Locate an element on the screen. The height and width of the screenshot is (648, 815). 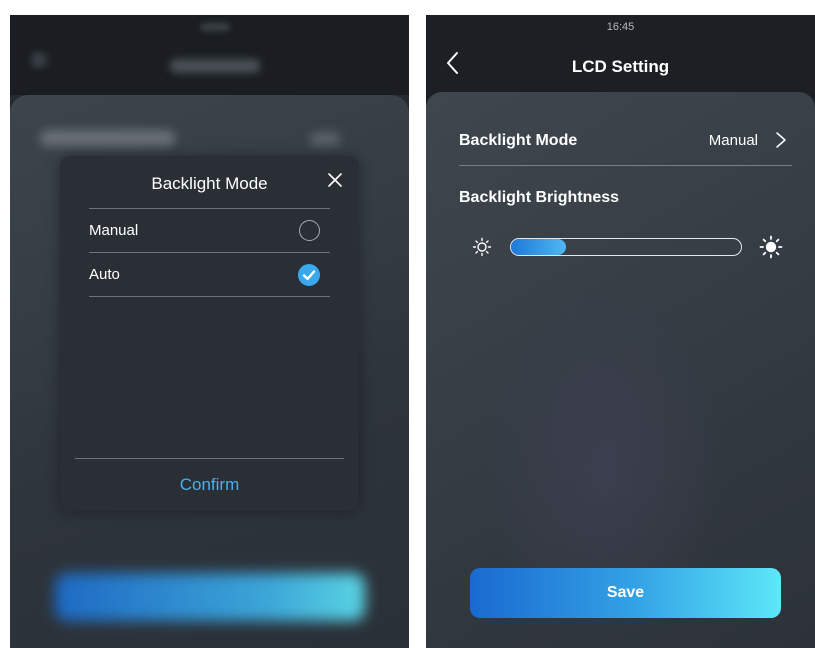
backlight-mode-value: Manual is located at coordinates (733, 140).